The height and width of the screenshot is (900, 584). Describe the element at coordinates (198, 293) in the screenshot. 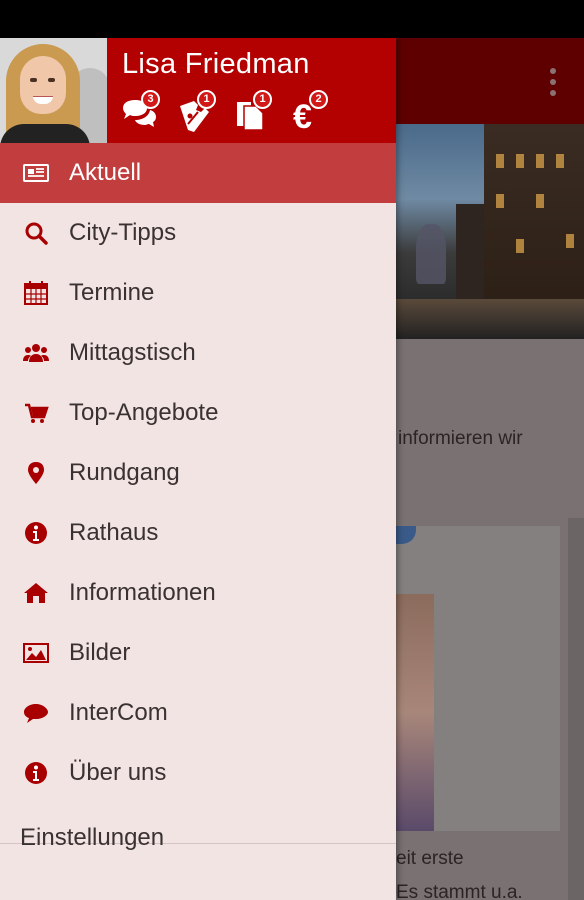

I see `menu-item-termine: Termine` at that location.